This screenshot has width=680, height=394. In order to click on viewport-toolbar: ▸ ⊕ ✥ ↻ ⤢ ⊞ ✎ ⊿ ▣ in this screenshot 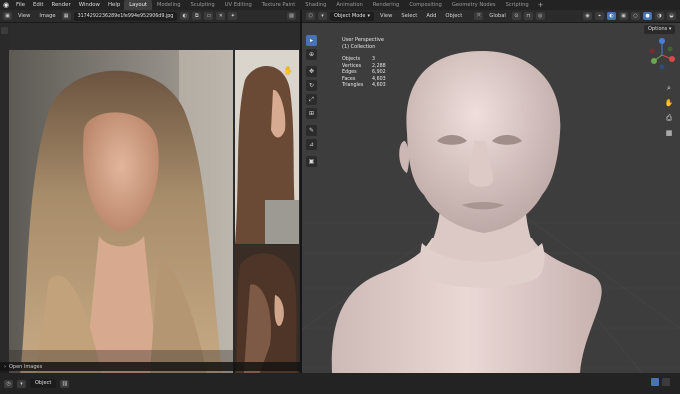, I will do `click(312, 102)`.